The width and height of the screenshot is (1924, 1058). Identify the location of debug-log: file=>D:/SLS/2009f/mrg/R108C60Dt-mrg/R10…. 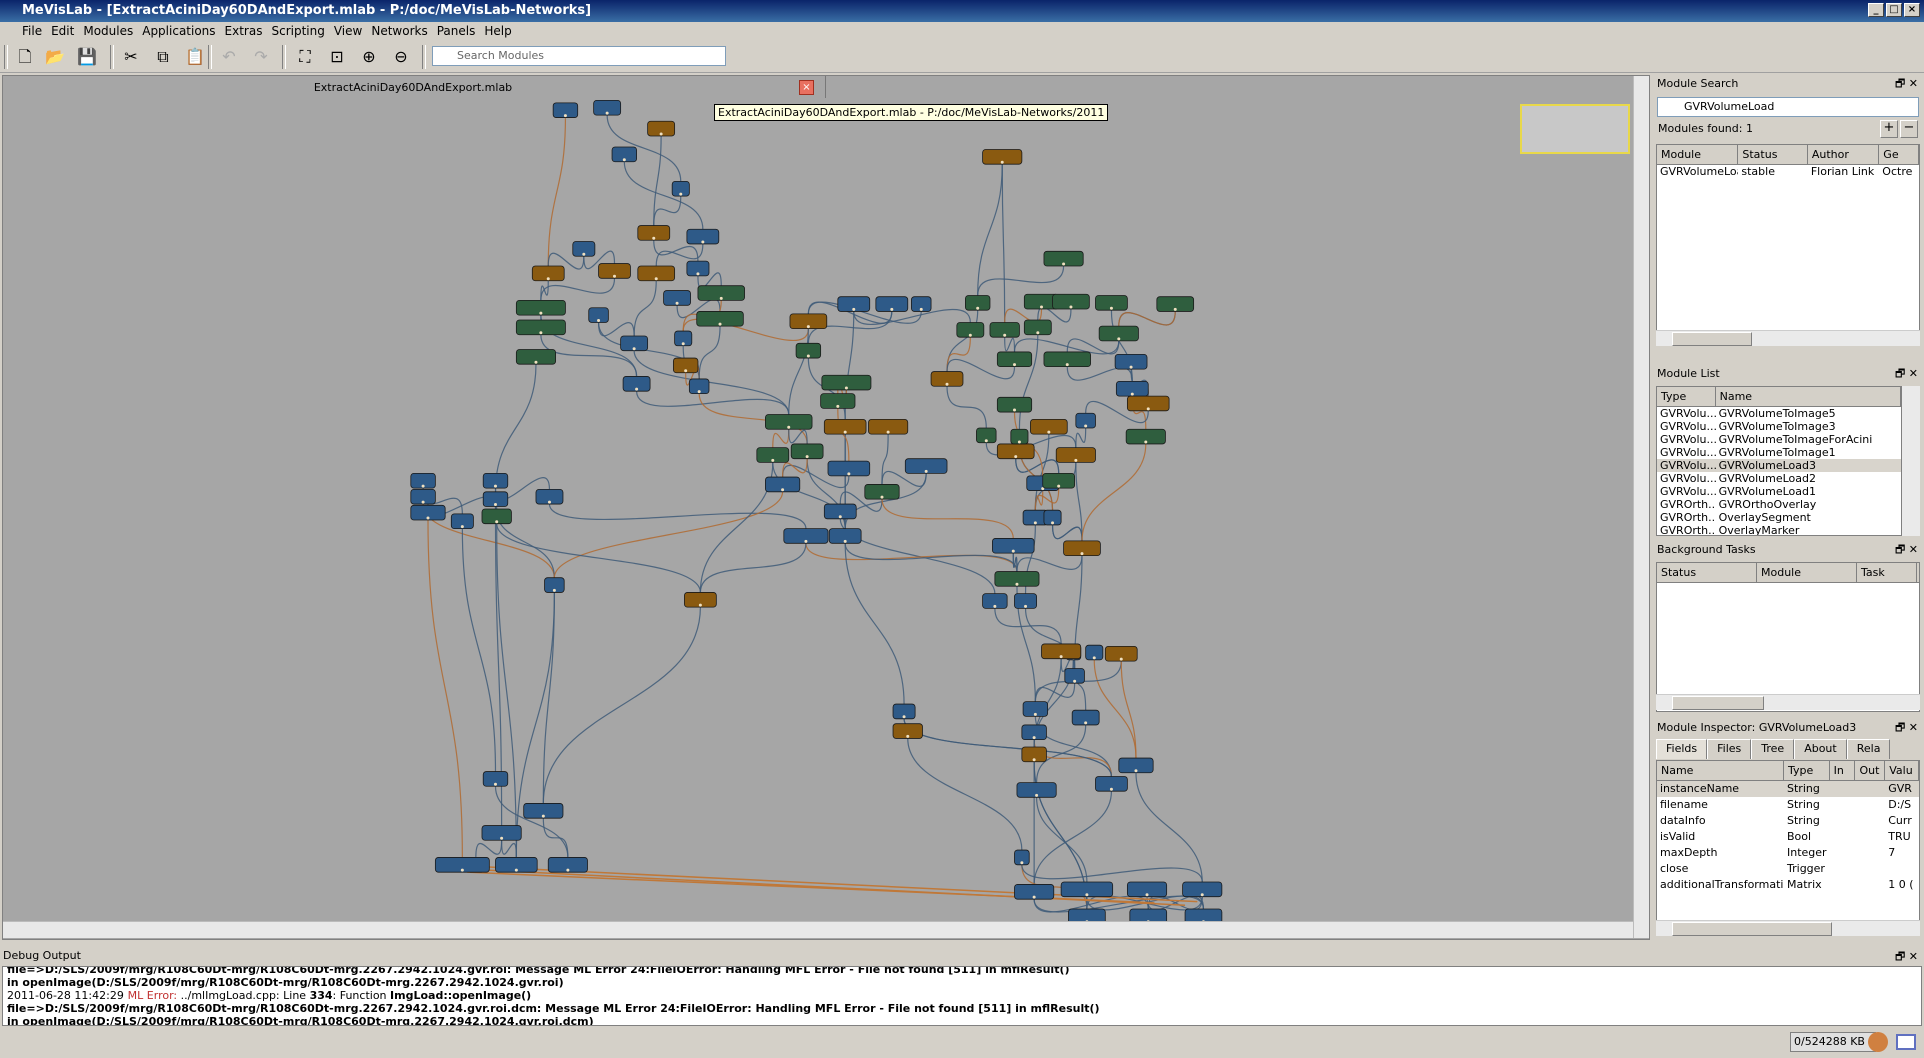
(962, 996).